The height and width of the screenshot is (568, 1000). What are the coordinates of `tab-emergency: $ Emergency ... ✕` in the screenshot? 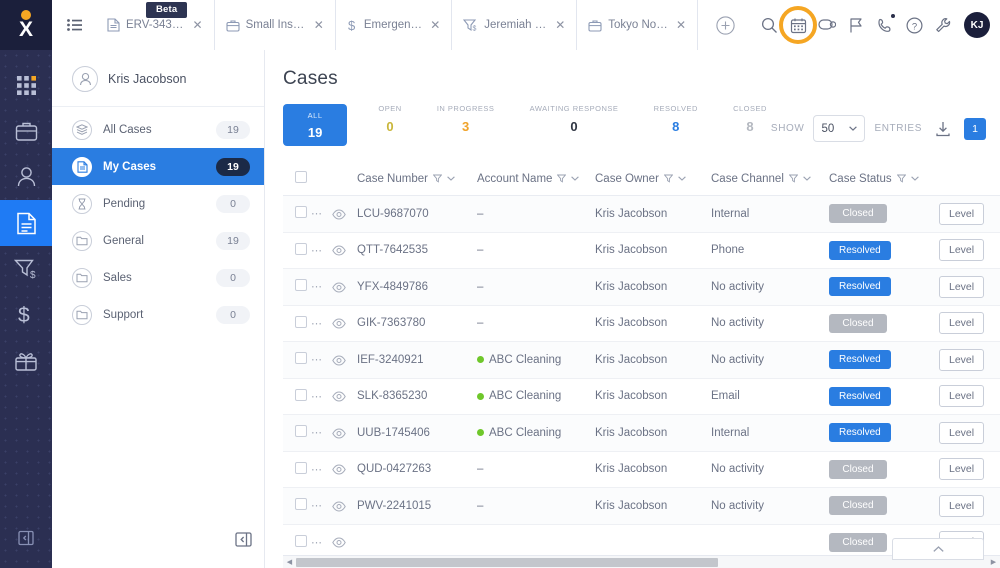 It's located at (394, 25).